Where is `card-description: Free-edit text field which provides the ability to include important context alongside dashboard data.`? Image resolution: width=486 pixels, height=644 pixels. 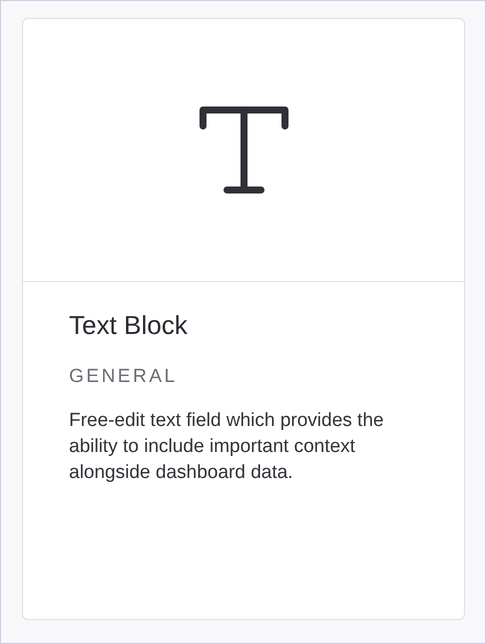
card-description: Free-edit text field which provides the ability to include important context alongside dashboard data. is located at coordinates (227, 446).